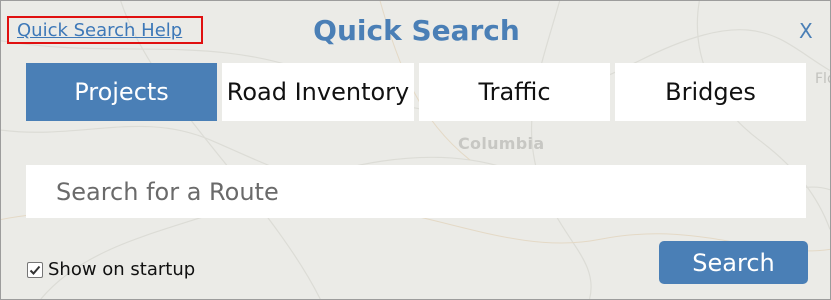  I want to click on show-on-startup-option: Show on startup, so click(111, 269).